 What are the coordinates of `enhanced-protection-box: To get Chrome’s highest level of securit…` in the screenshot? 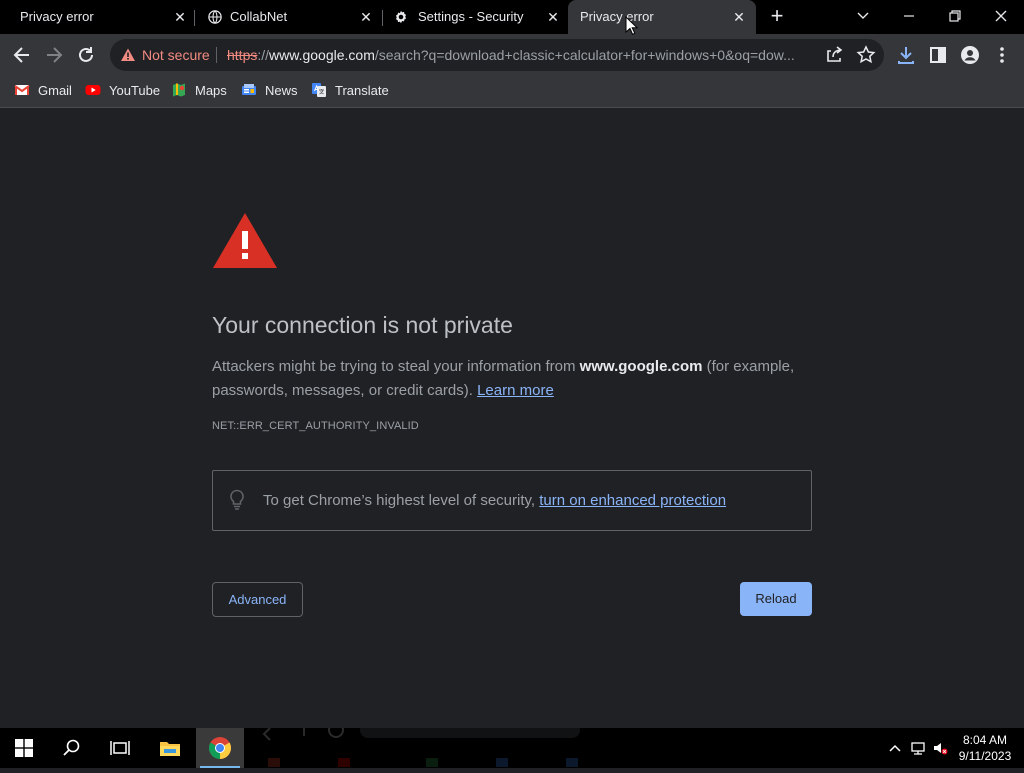 It's located at (512, 500).